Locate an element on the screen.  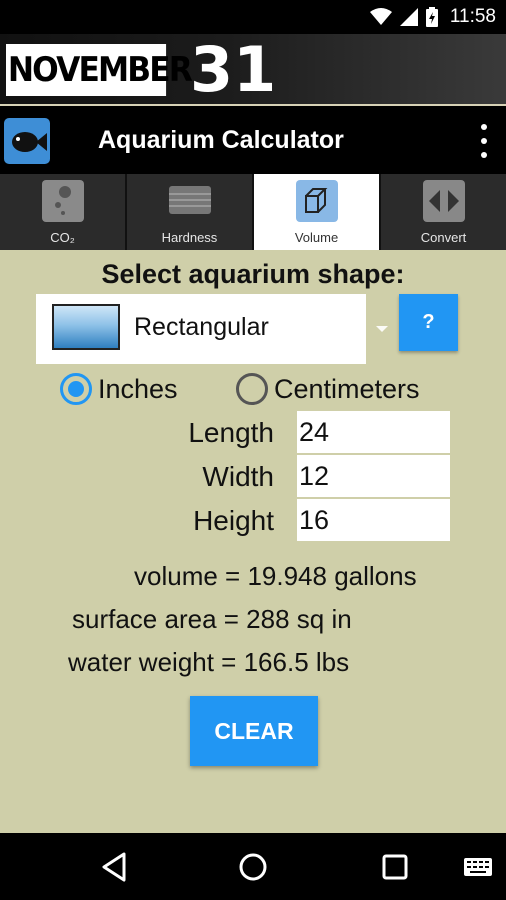
clear-button: CLEAR is located at coordinates (254, 731).